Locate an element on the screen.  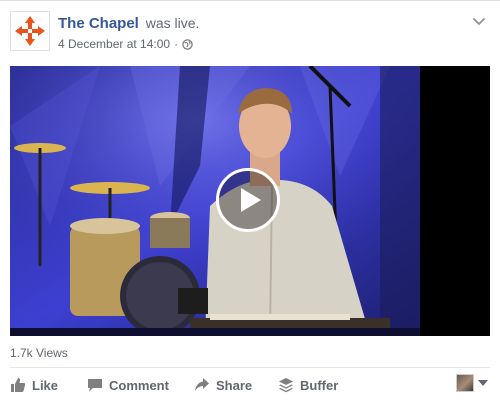
like-label: Like is located at coordinates (45, 385).